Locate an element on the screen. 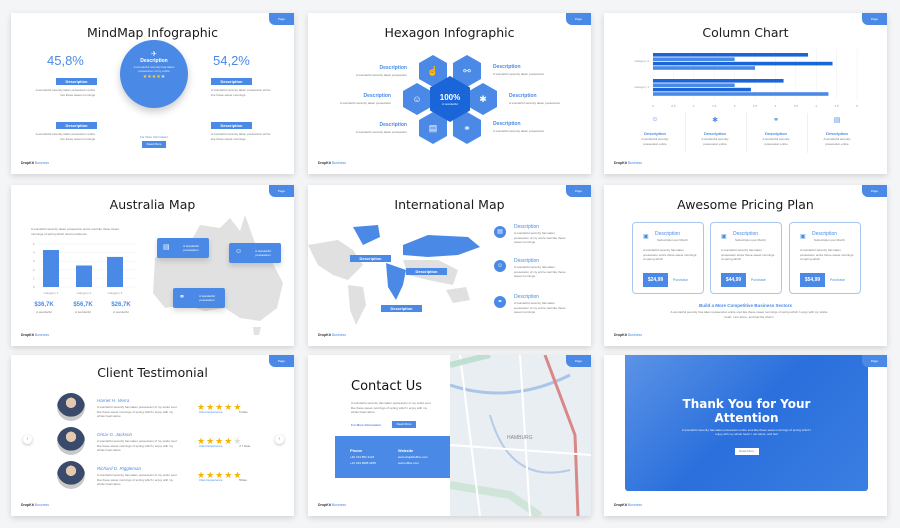 The height and width of the screenshot is (528, 900). y-tick-label: 1 is located at coordinates (34, 278).